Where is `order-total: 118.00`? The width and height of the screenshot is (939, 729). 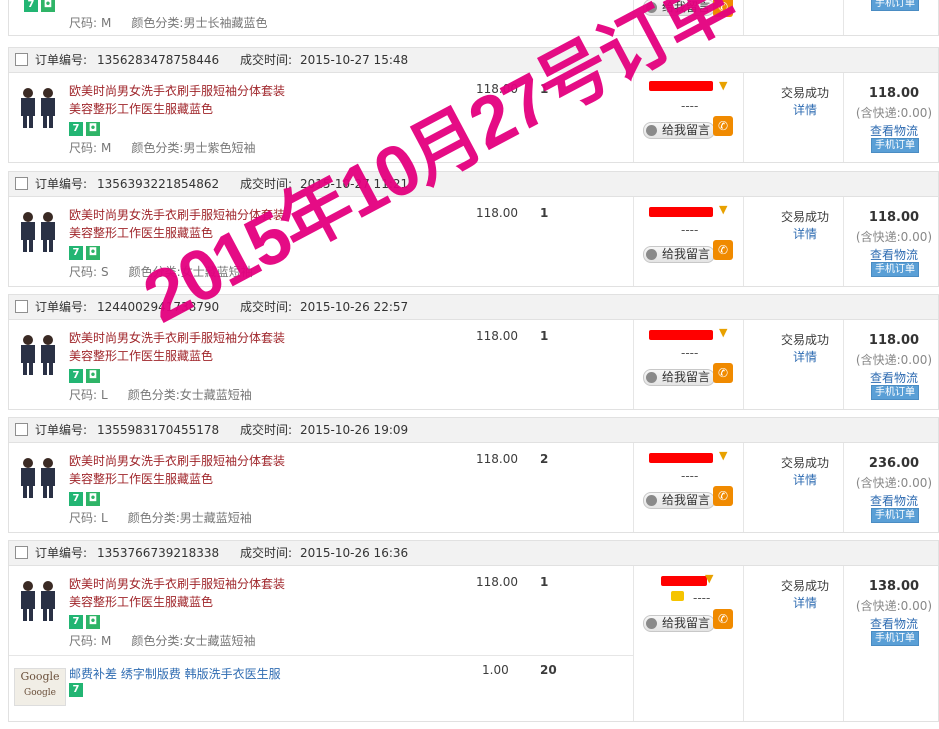 order-total: 118.00 is located at coordinates (894, 340).